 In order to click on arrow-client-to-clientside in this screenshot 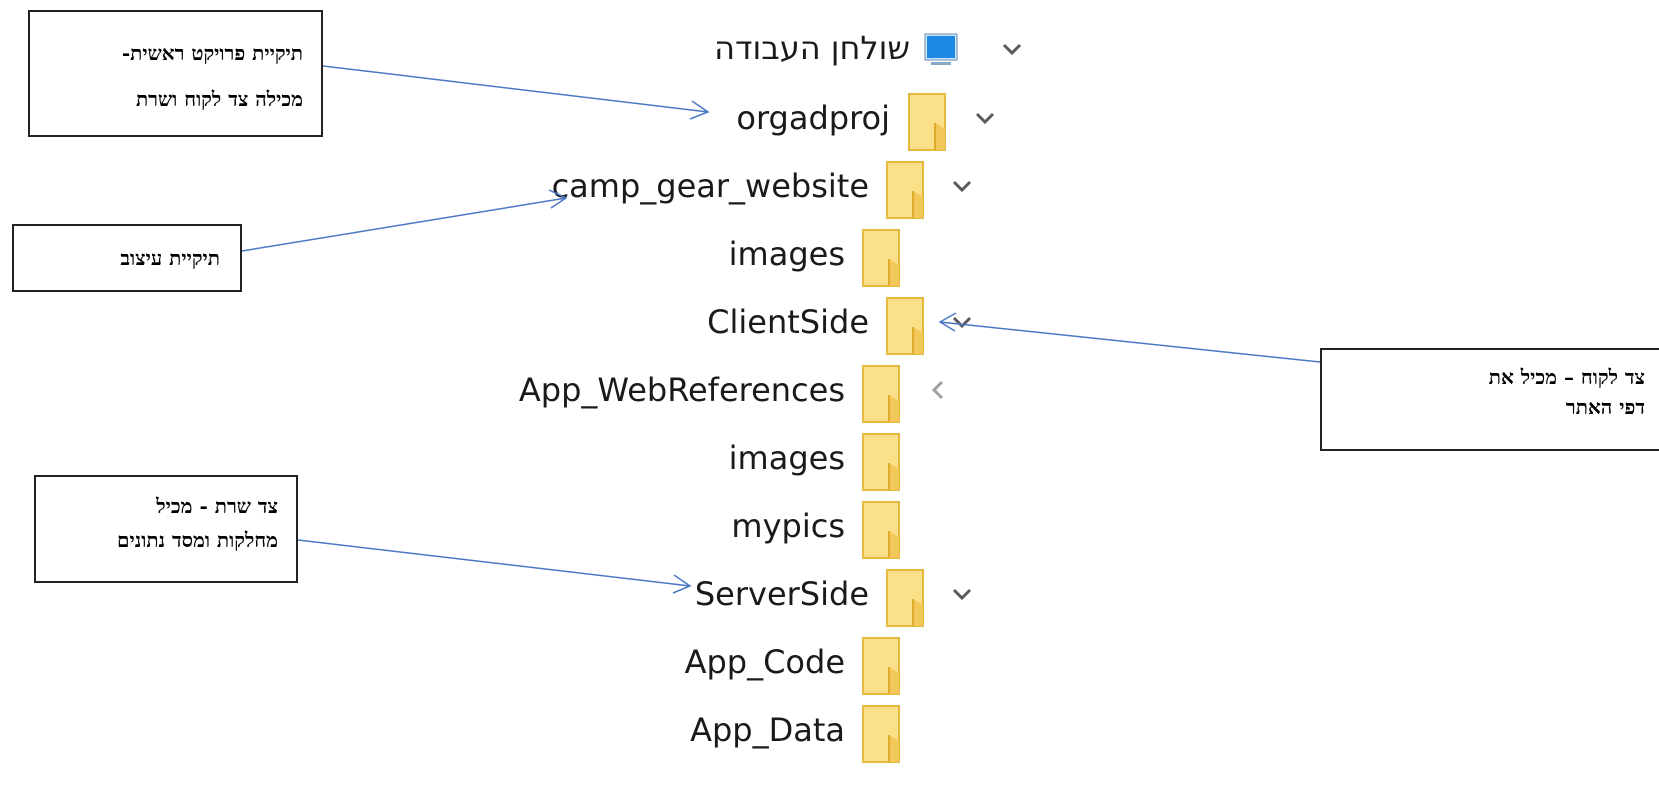, I will do `click(1129, 337)`.